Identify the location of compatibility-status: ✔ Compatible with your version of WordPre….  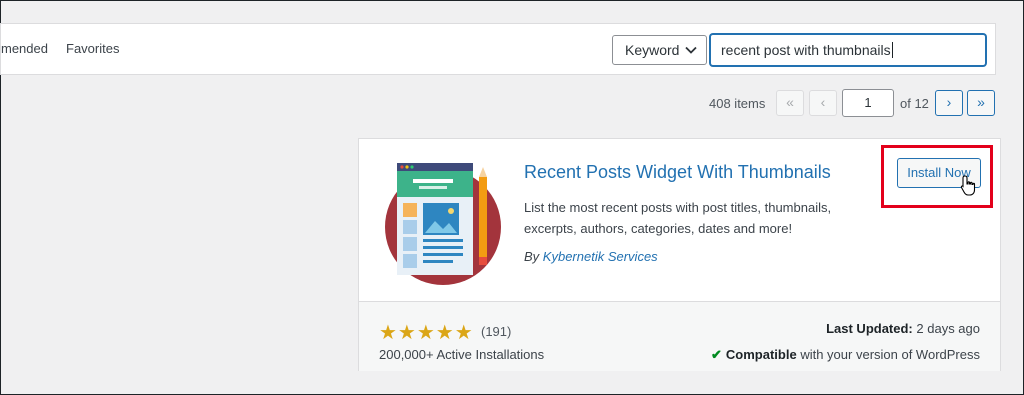
(845, 355).